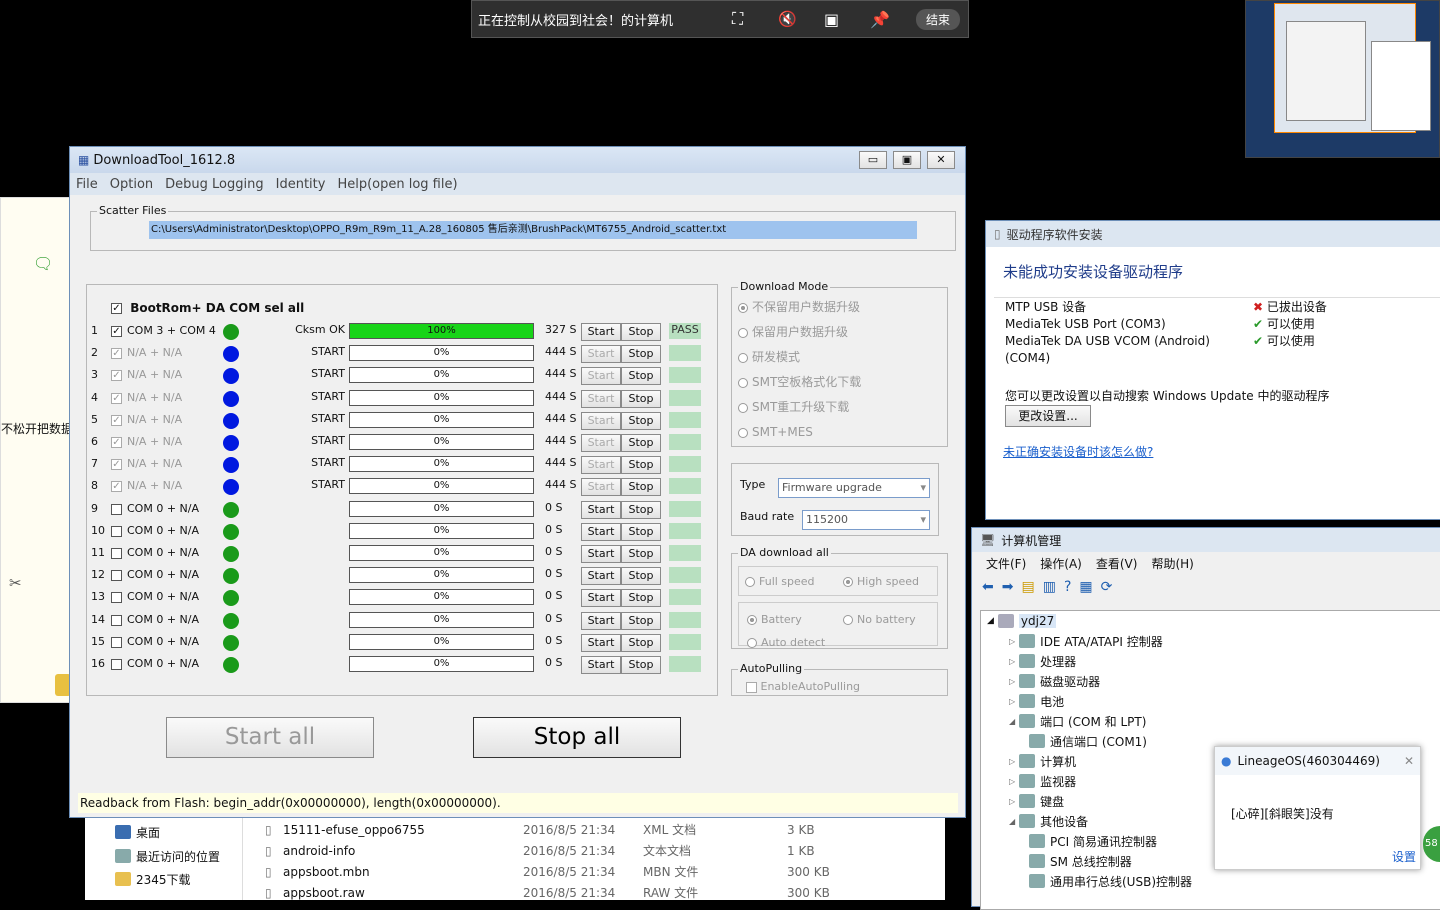  I want to click on file-row: ▯ appsboot.mbn 2016/8/5 21:34 MBN 文件 300 KB, so click(605, 872).